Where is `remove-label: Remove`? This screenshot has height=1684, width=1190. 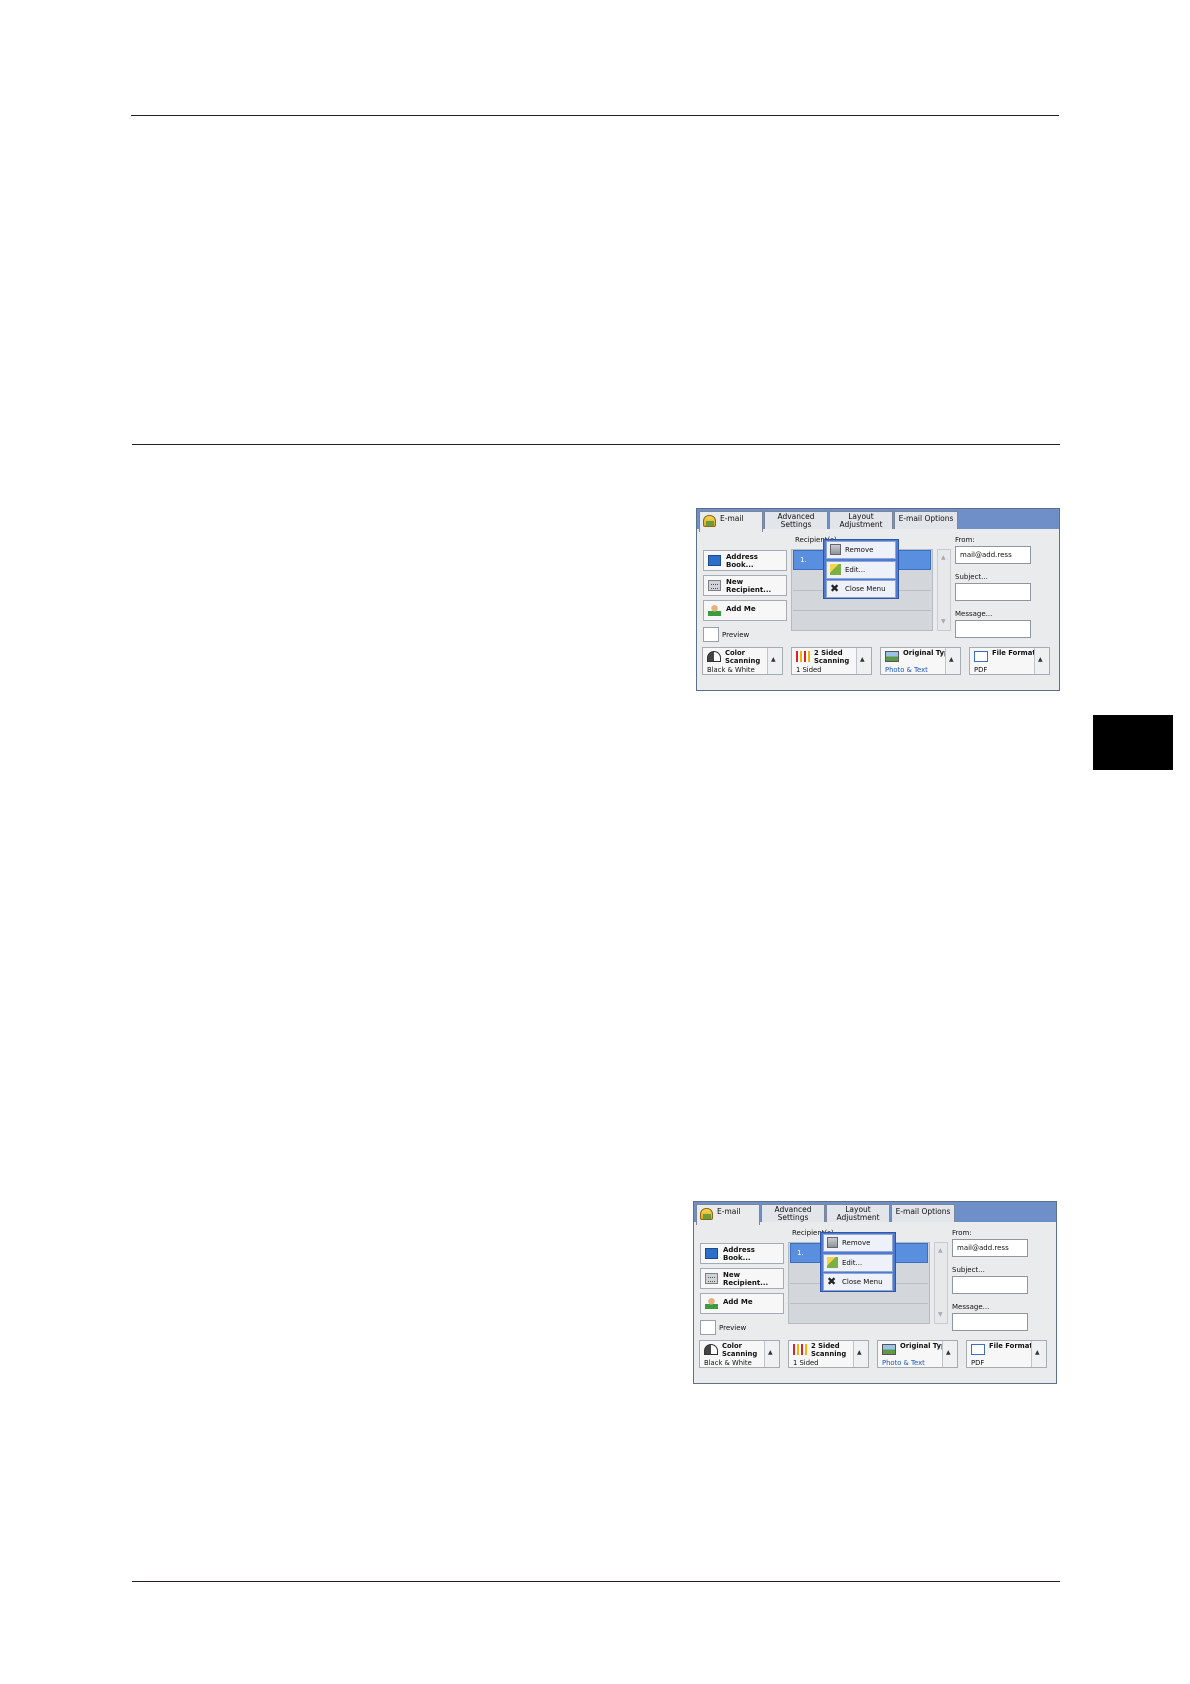 remove-label: Remove is located at coordinates (859, 550).